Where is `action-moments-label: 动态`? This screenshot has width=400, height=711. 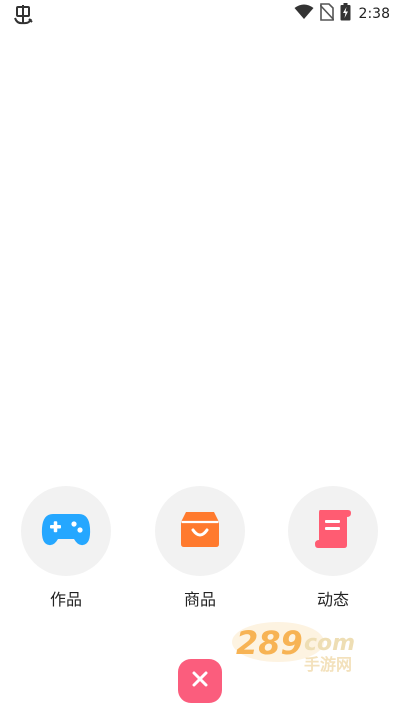
action-moments-label: 动态 is located at coordinates (332, 599).